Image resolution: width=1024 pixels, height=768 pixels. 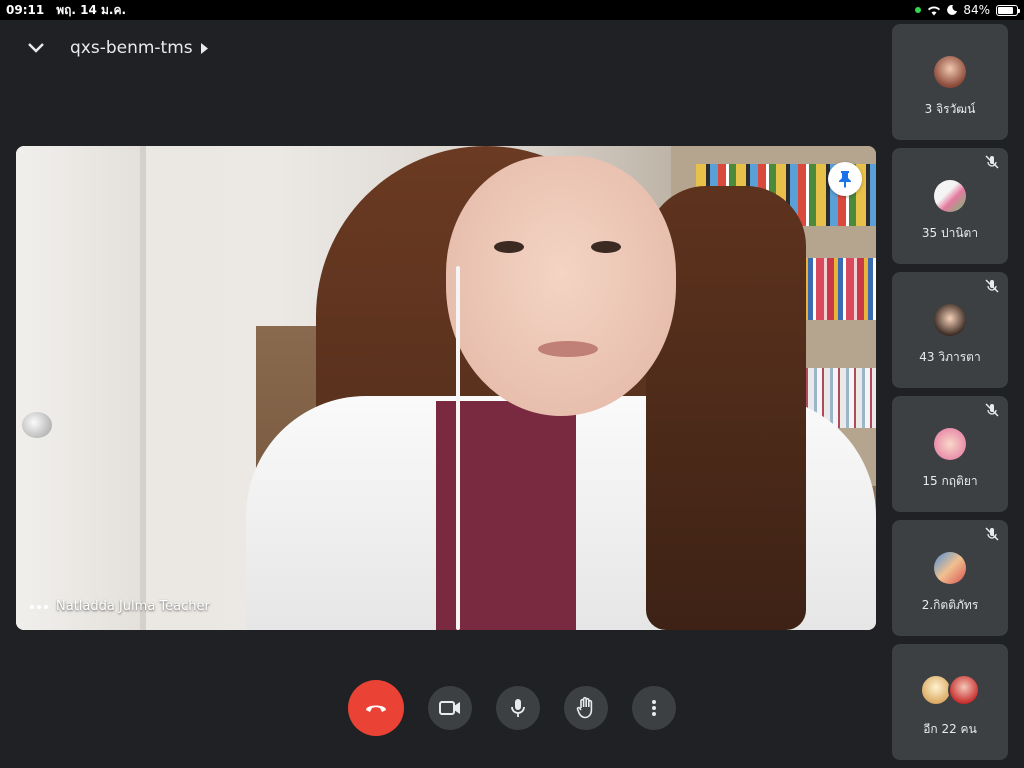 I want to click on eye-right, so click(x=606, y=247).